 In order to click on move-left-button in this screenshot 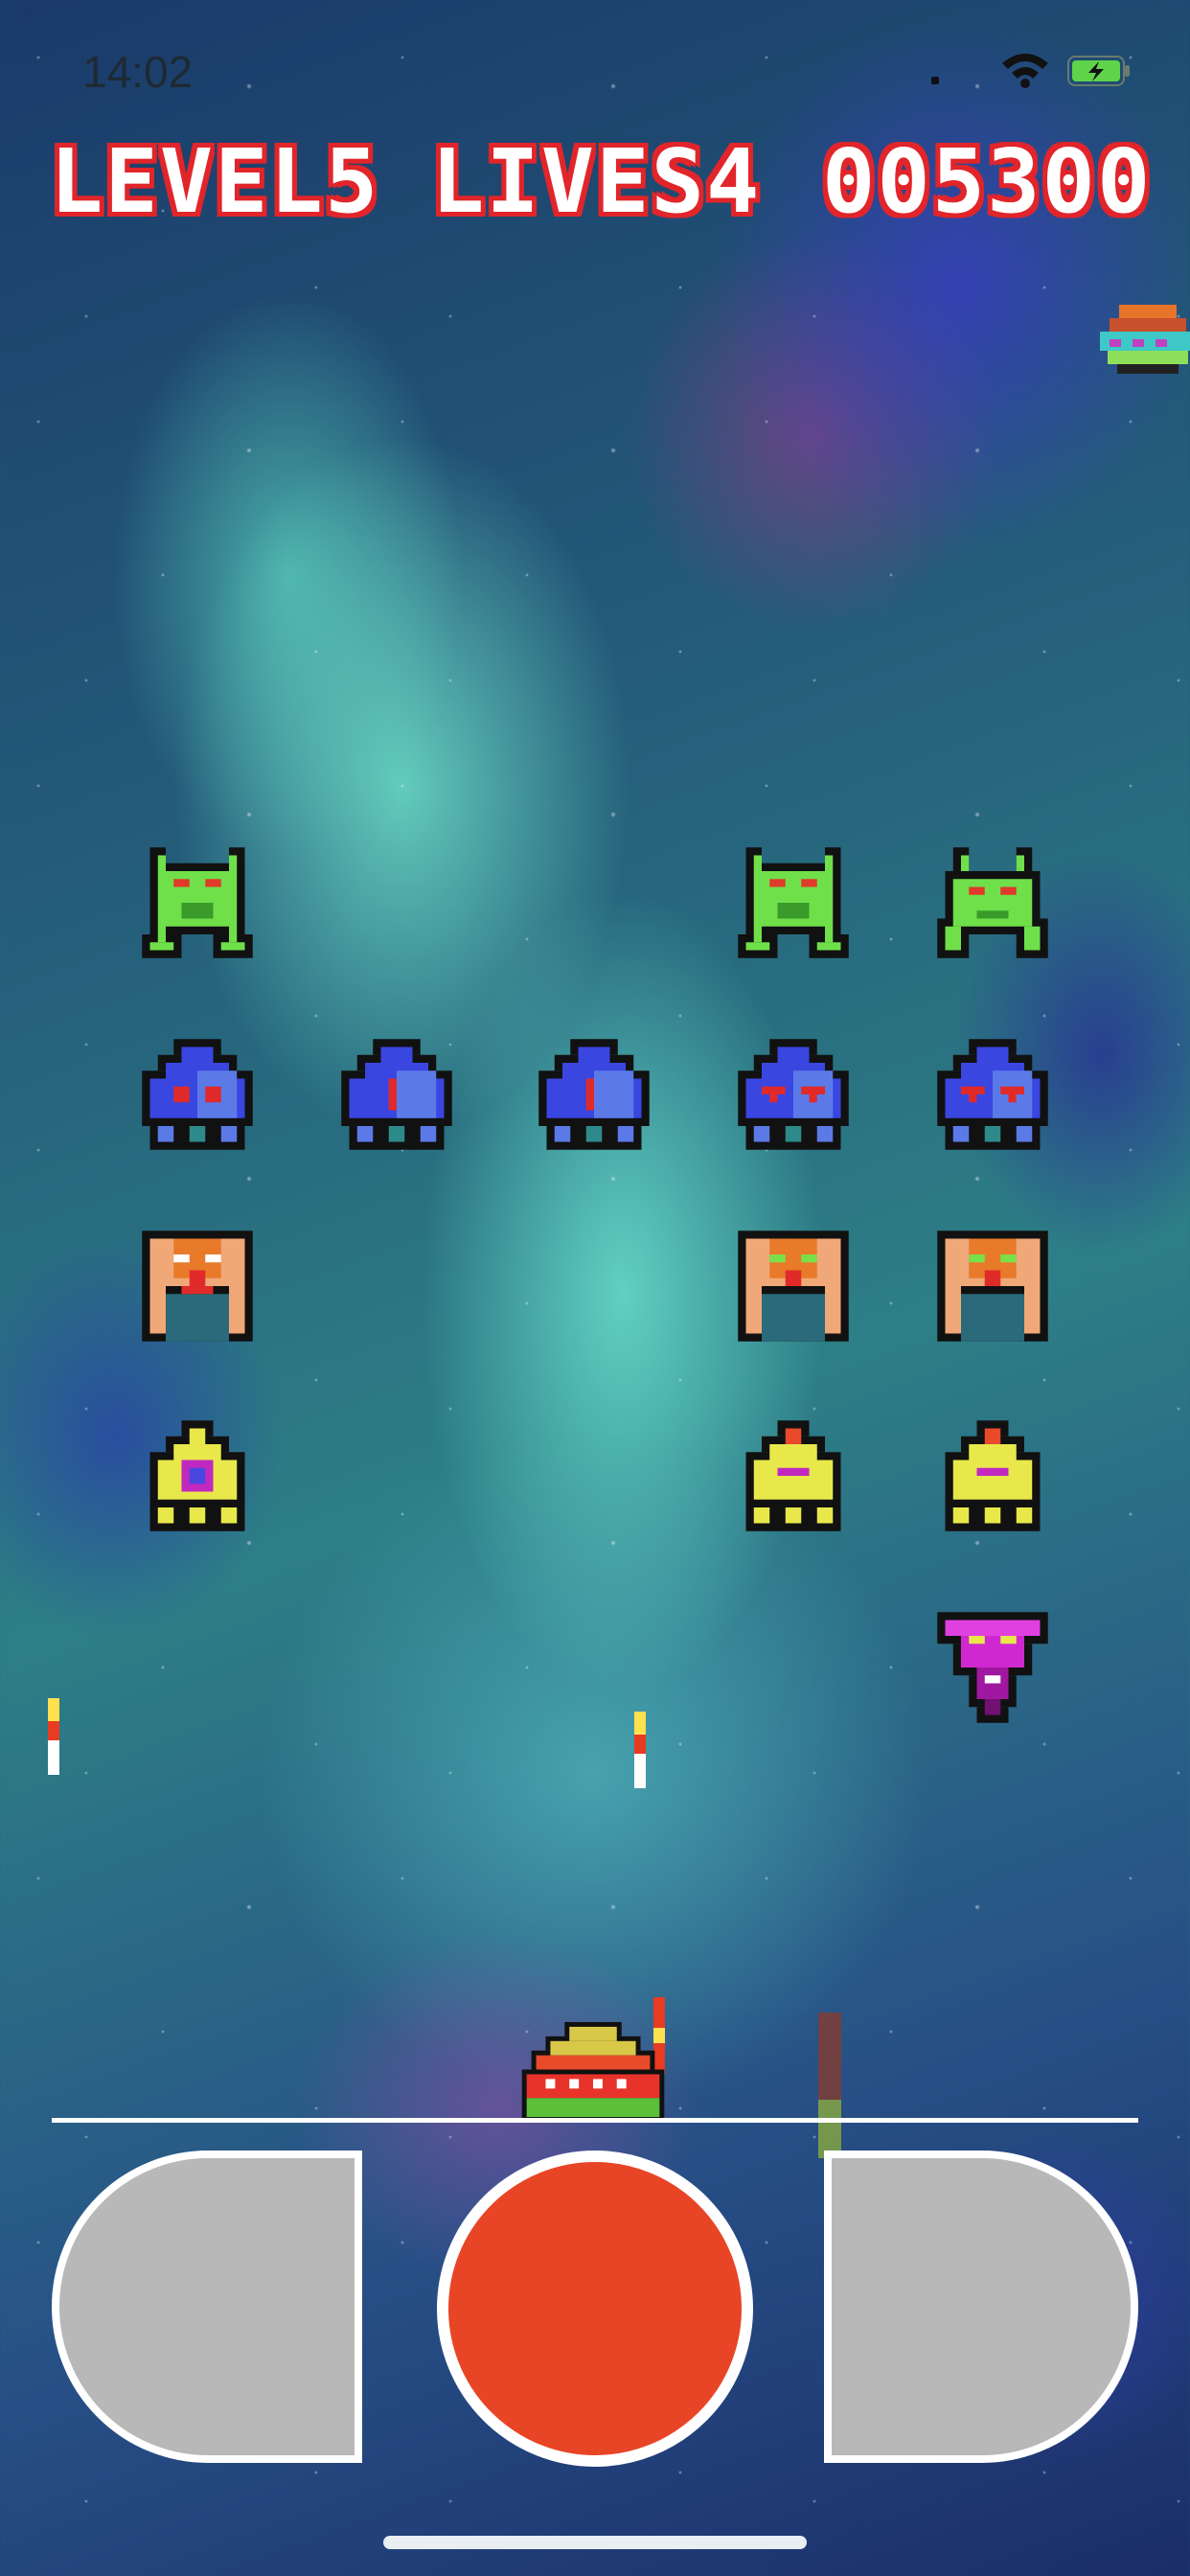, I will do `click(207, 2306)`.